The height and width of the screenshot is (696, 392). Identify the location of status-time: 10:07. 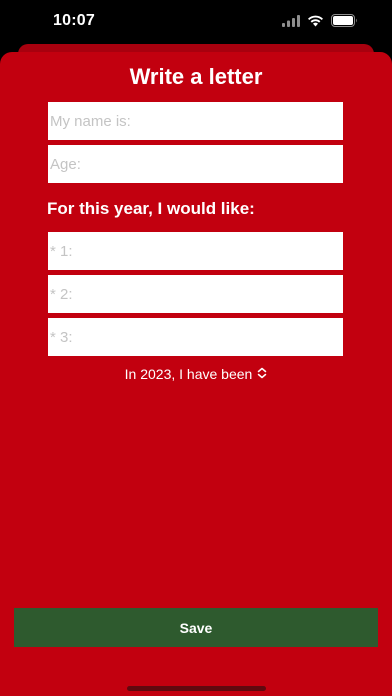
(74, 20).